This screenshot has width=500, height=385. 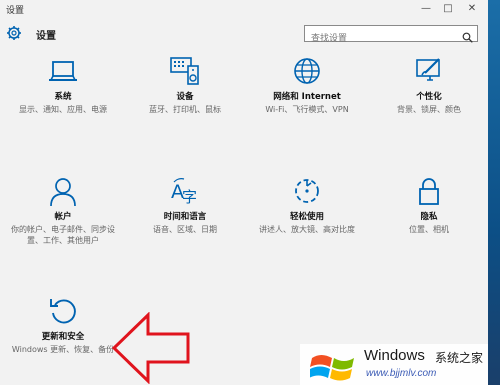 I want to click on tile-personalization: 个性化 背景、锁屏、颜色, so click(x=429, y=96).